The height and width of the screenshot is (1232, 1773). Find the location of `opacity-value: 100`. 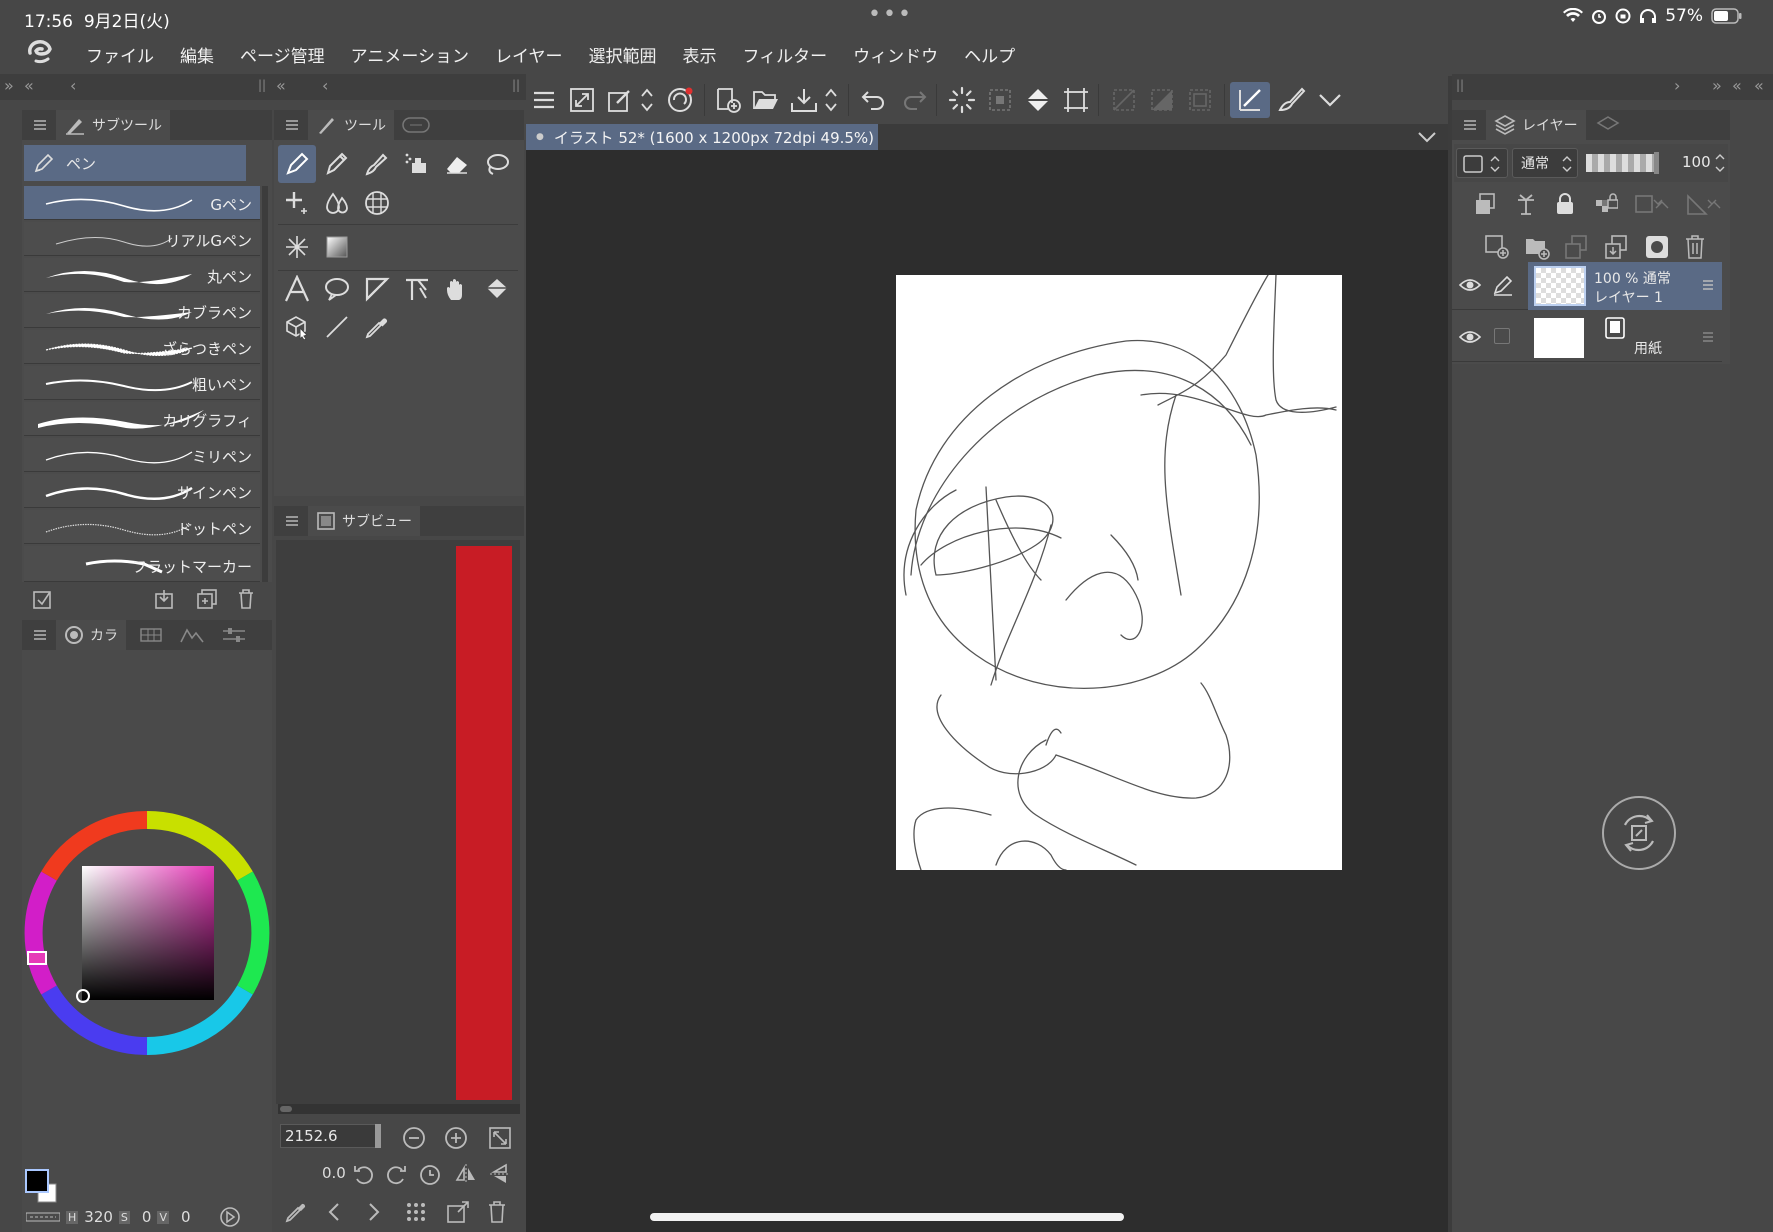

opacity-value: 100 is located at coordinates (1696, 162).